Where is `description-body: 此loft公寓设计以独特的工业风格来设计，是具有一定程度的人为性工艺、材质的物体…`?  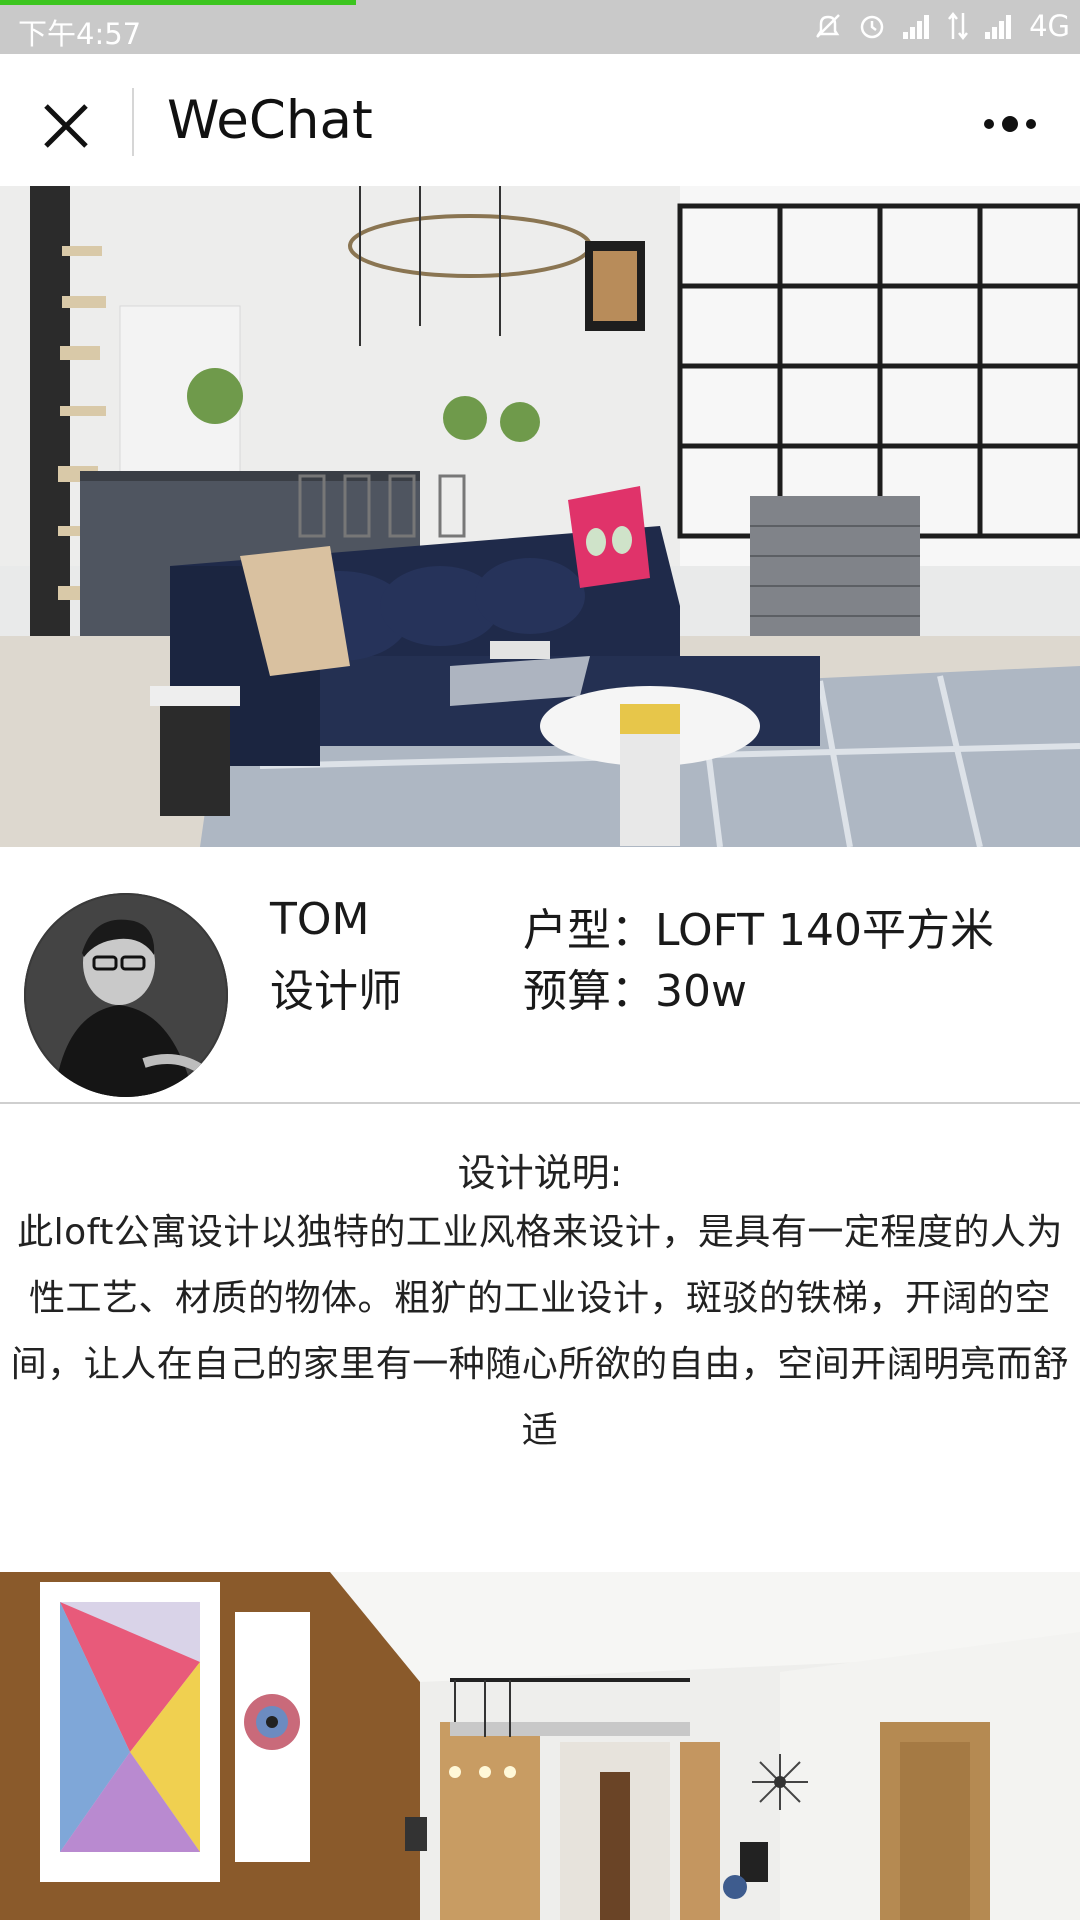 description-body: 此loft公寓设计以独特的工业风格来设计，是具有一定程度的人为性工艺、材质的物体… is located at coordinates (540, 1331).